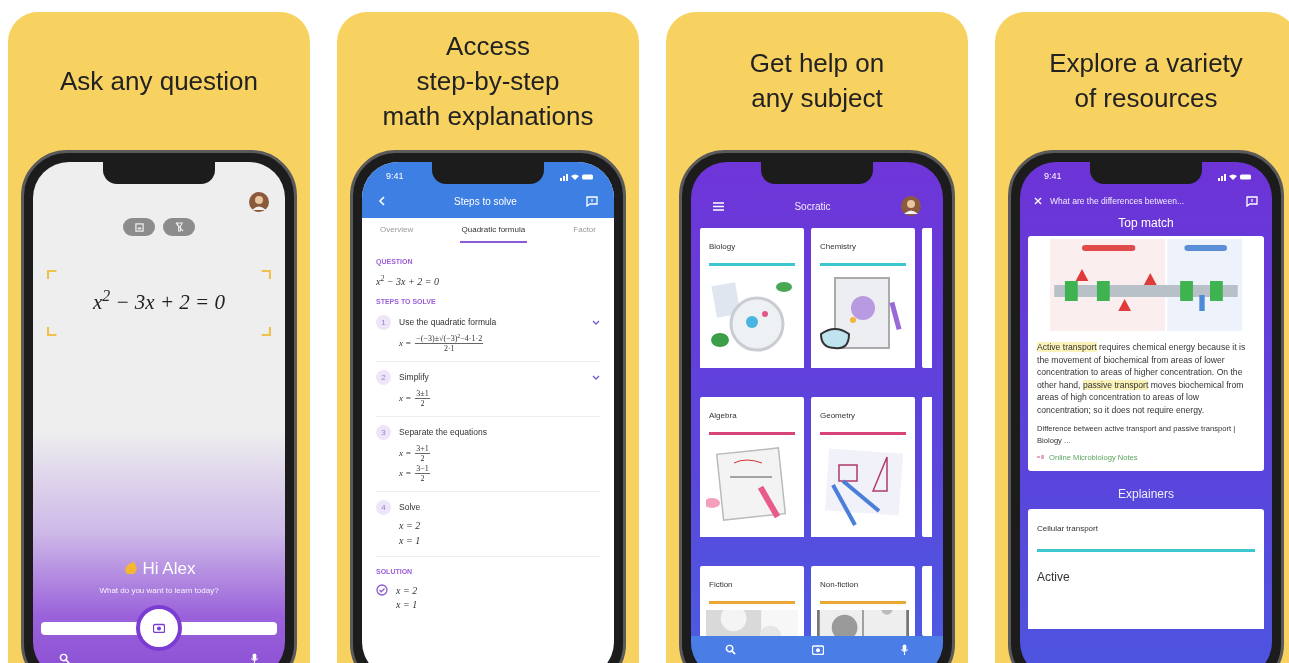 This screenshot has height=663, width=1289. What do you see at coordinates (817, 81) in the screenshot?
I see `panel-heading: Get help on any subject` at bounding box center [817, 81].